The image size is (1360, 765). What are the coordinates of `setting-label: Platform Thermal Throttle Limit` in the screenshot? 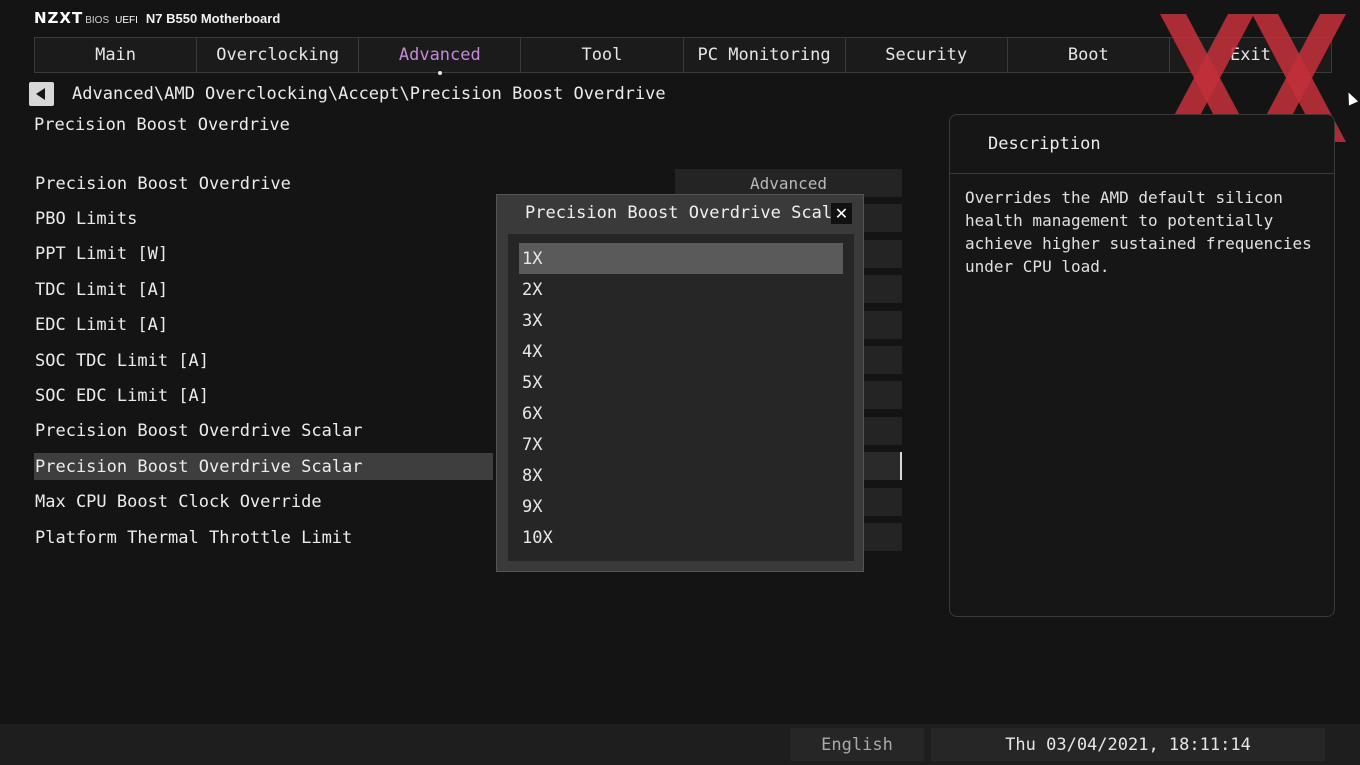 It's located at (194, 537).